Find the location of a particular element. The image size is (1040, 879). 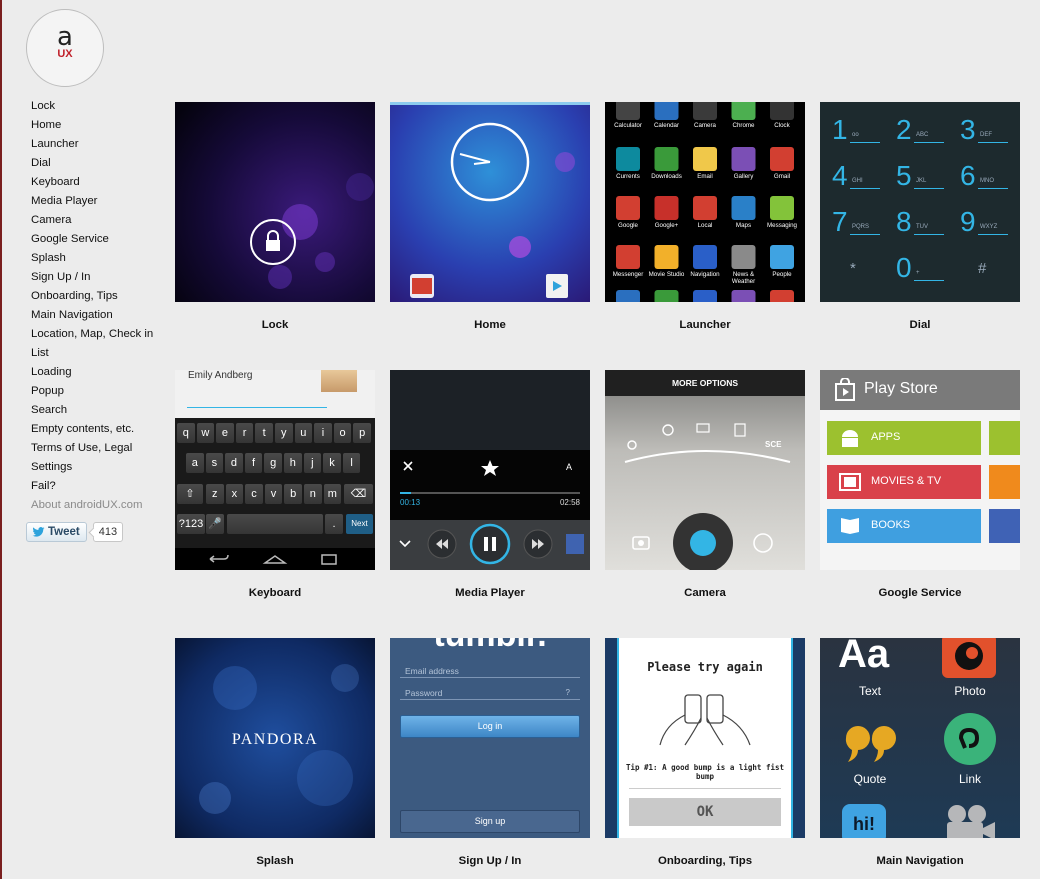

nav-item-media-player: Media Player is located at coordinates (101, 202).